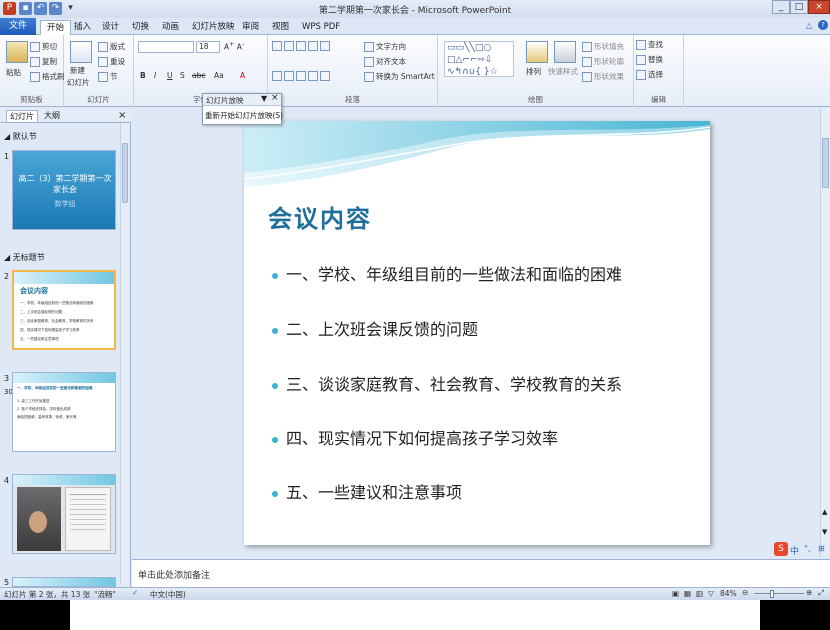 Image resolution: width=830 pixels, height=630 pixels. What do you see at coordinates (649, 59) in the screenshot?
I see `replace-button: 替换` at bounding box center [649, 59].